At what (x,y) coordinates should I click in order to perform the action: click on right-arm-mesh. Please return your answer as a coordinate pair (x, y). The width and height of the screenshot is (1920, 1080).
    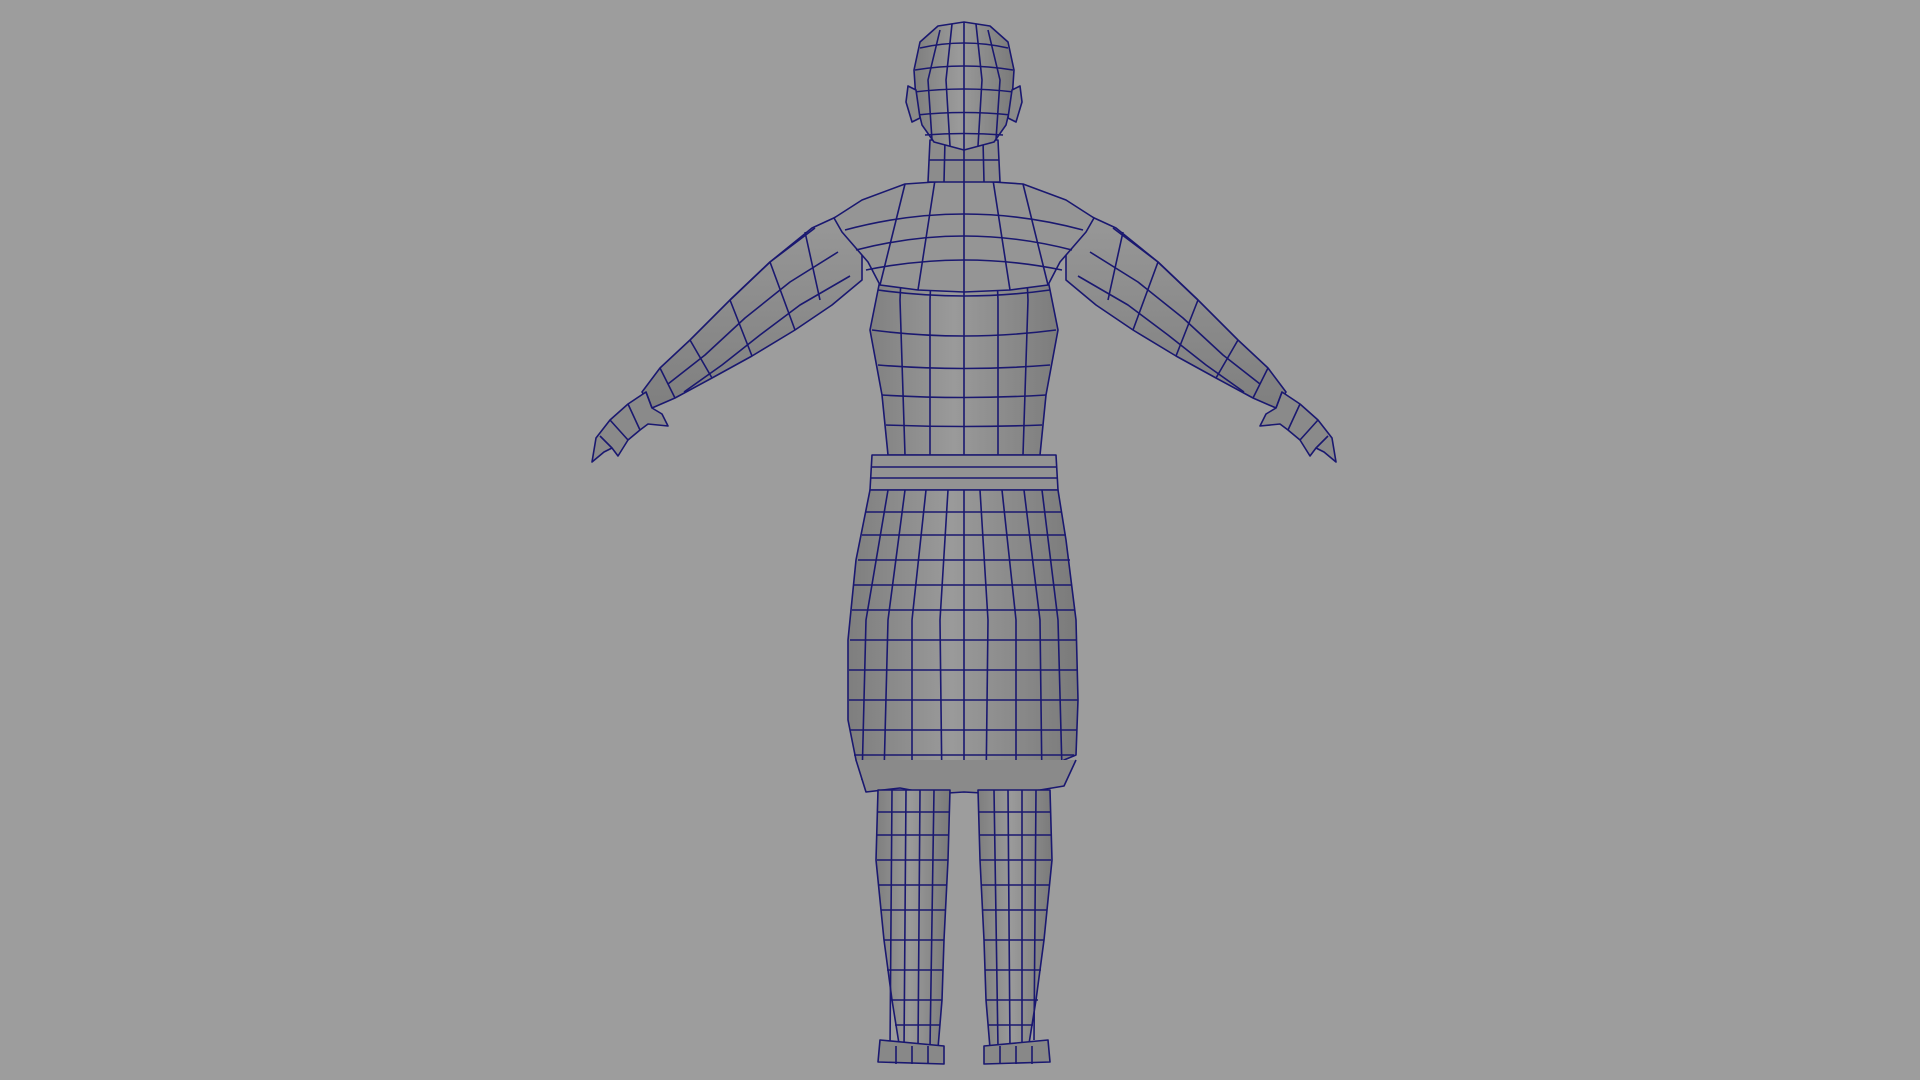
    Looking at the image, I should click on (1176, 306).